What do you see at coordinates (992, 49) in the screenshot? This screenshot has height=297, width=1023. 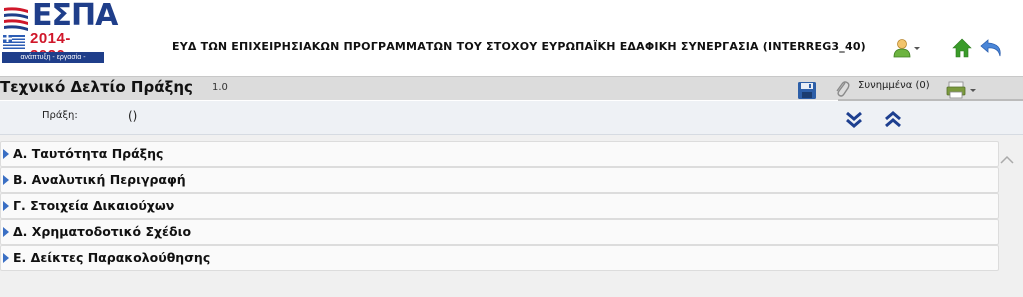 I see `back-icon` at bounding box center [992, 49].